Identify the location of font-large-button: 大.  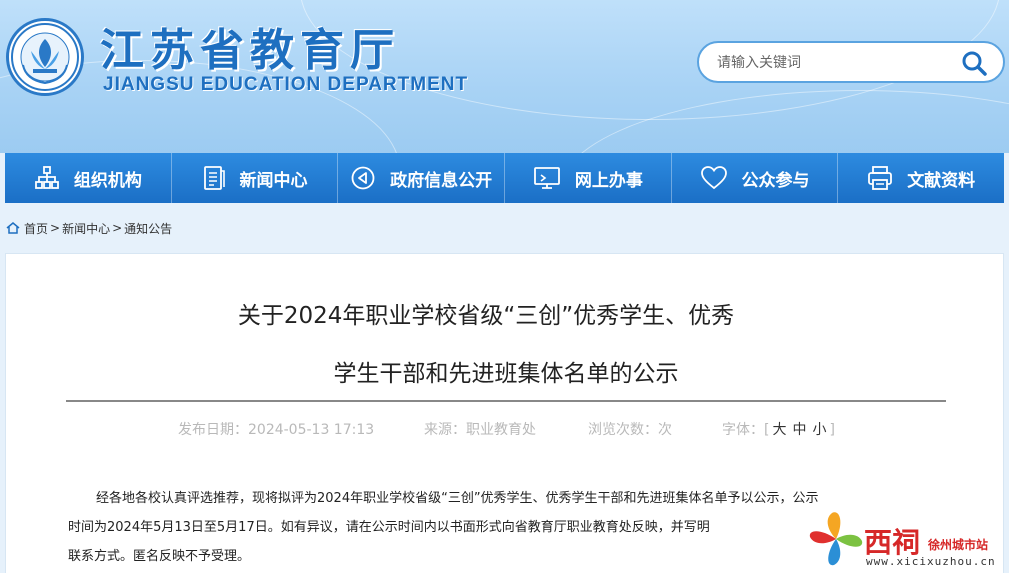
(779, 430).